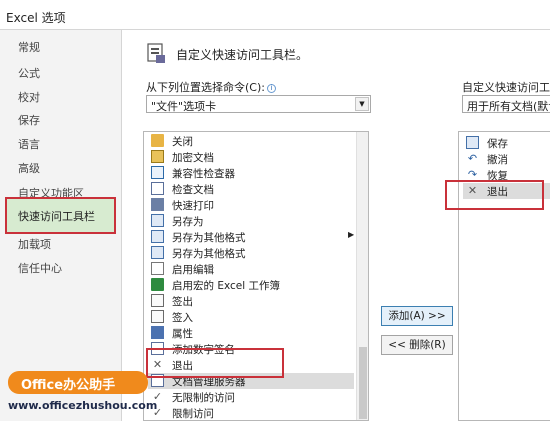 The width and height of the screenshot is (550, 421). I want to click on submenu-arrow-icon: ▶, so click(351, 234).